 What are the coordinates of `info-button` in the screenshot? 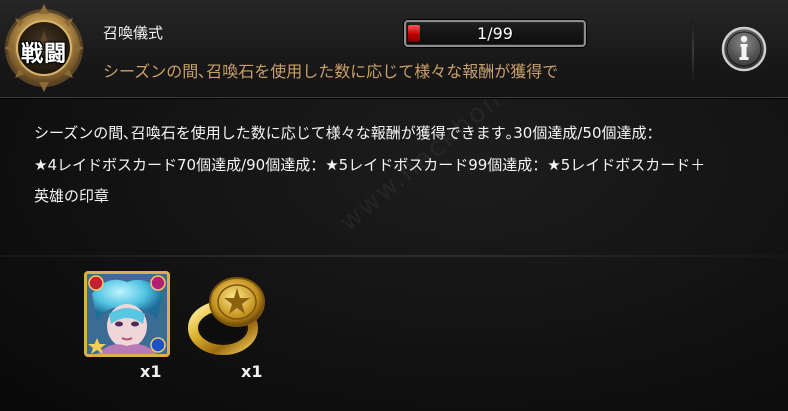 It's located at (744, 49).